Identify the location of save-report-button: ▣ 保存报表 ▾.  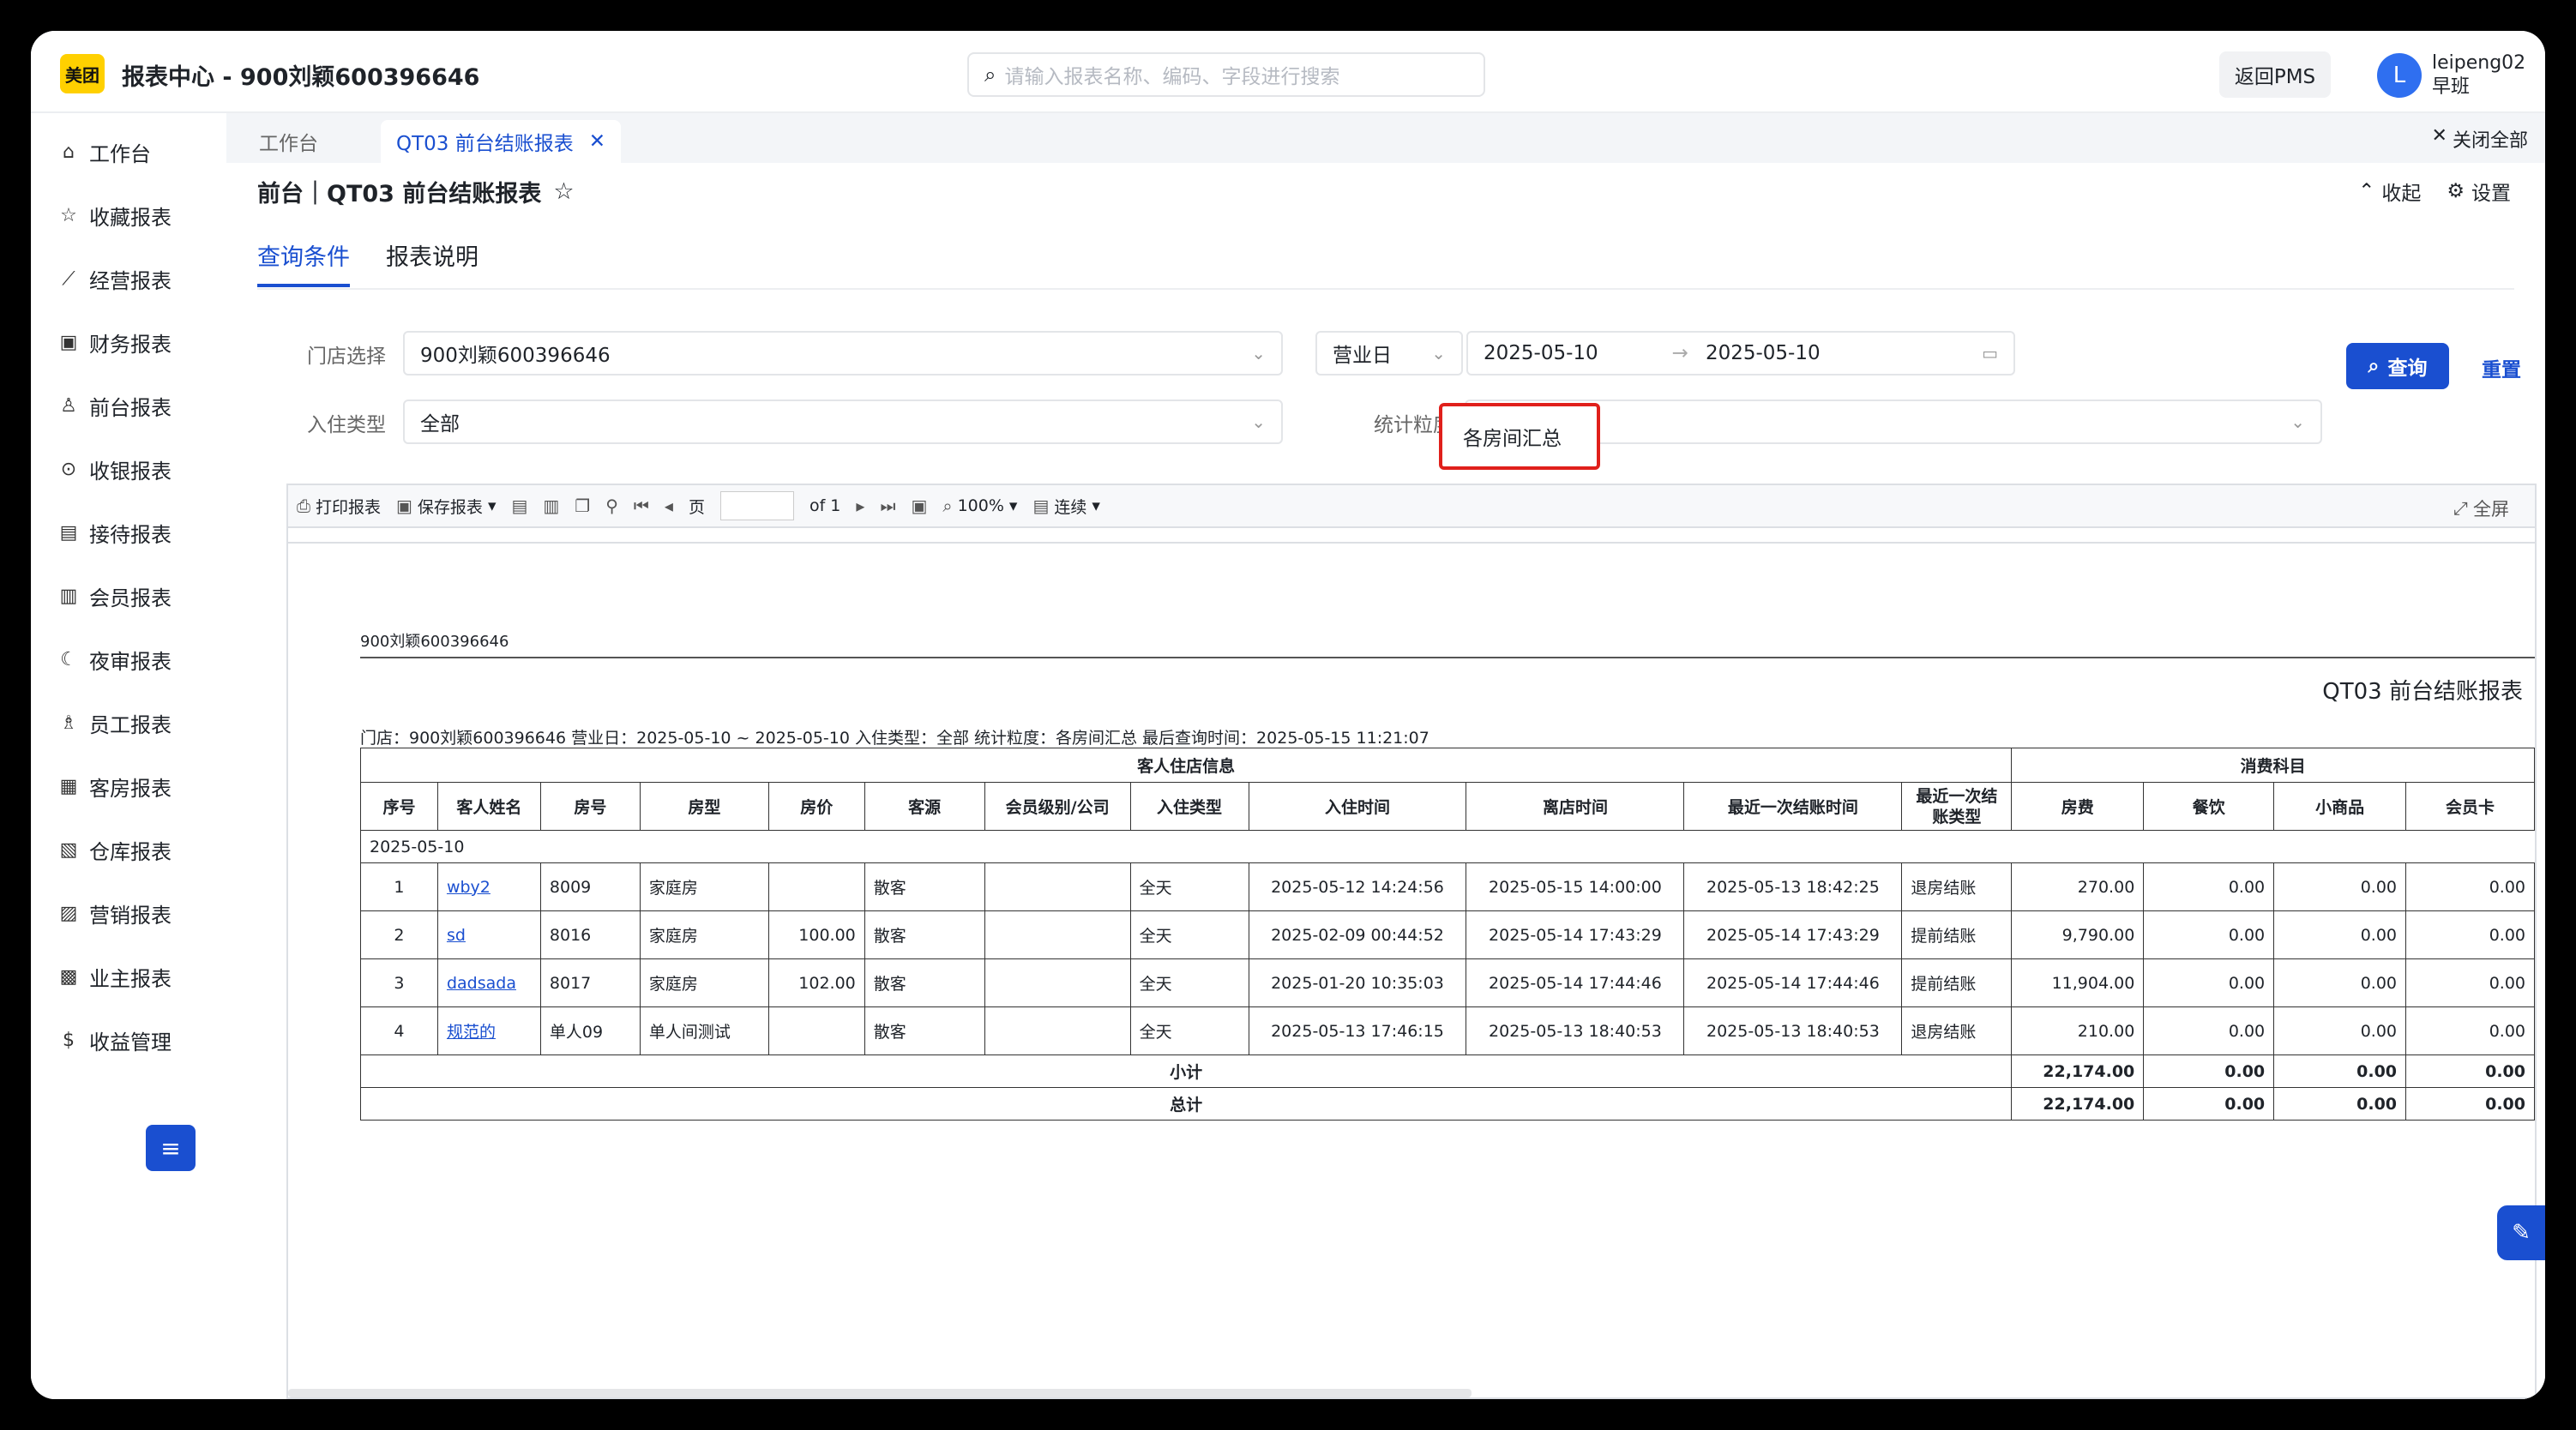
(446, 506).